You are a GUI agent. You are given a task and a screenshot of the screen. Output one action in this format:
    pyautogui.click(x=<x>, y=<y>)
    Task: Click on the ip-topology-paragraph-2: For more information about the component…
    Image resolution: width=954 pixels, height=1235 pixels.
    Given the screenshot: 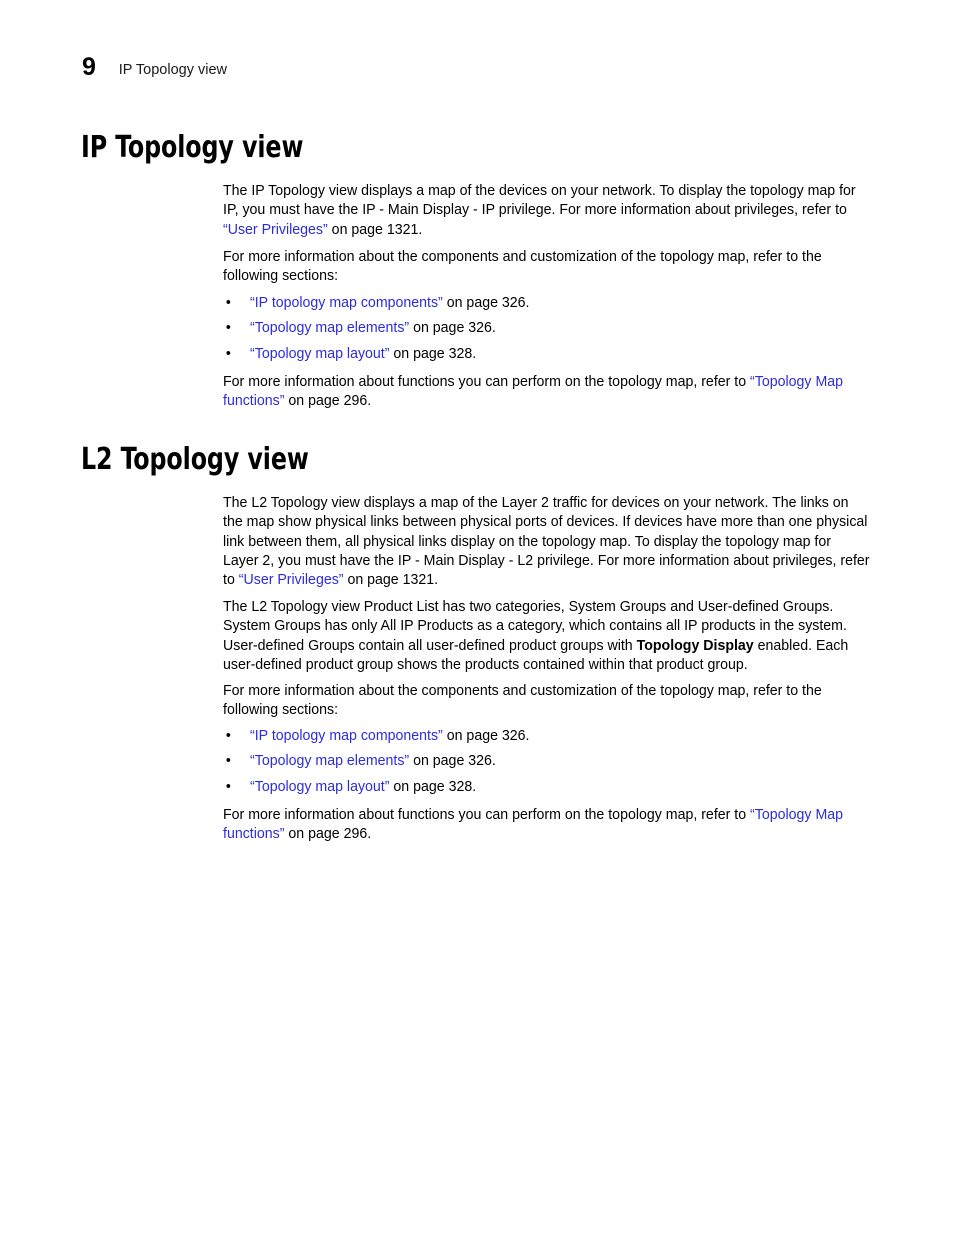 What is the action you would take?
    pyautogui.click(x=522, y=267)
    